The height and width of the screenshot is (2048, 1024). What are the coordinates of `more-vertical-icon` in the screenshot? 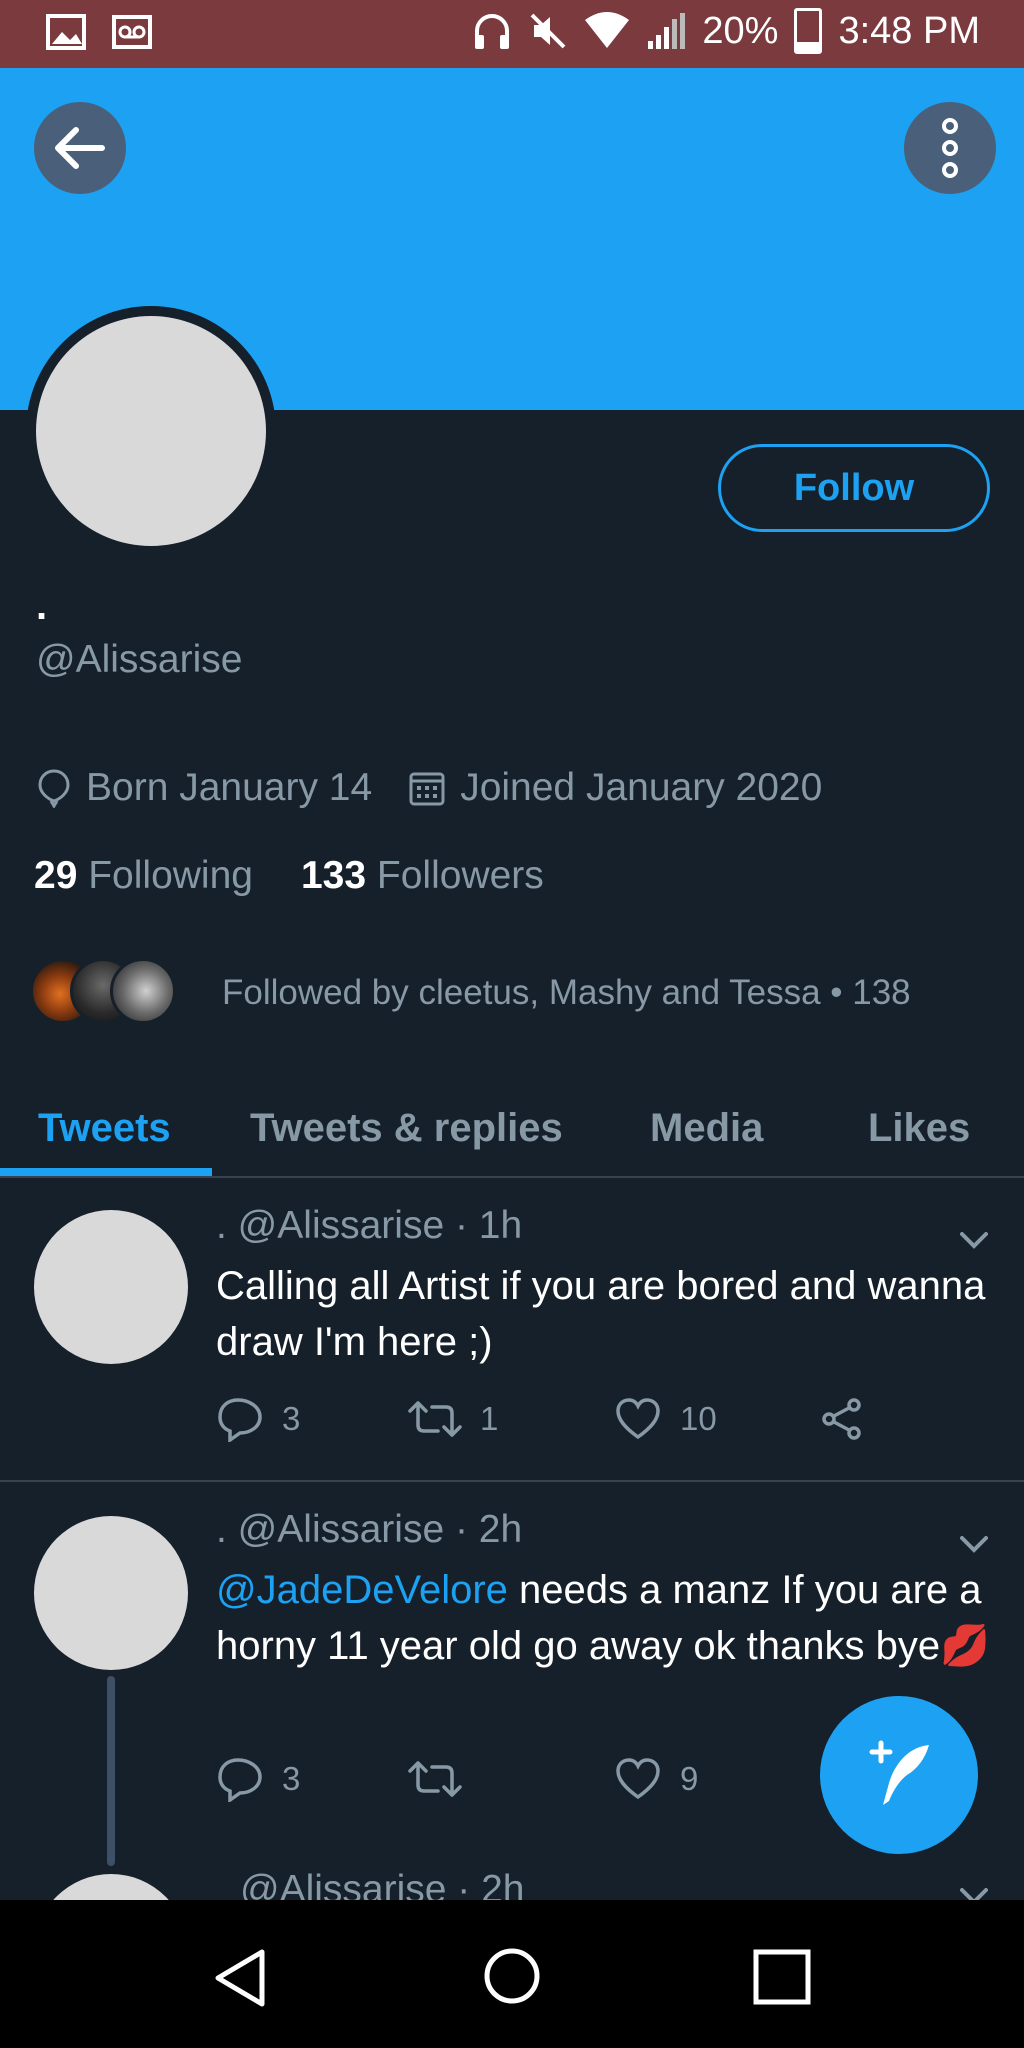 It's located at (950, 148).